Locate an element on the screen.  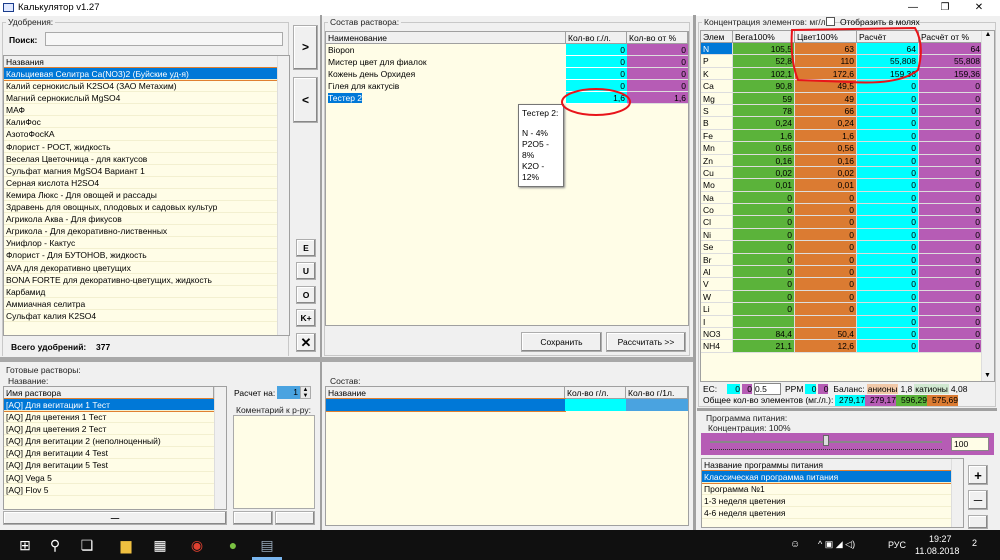
program-scrollbar is located at coordinates (957, 493).